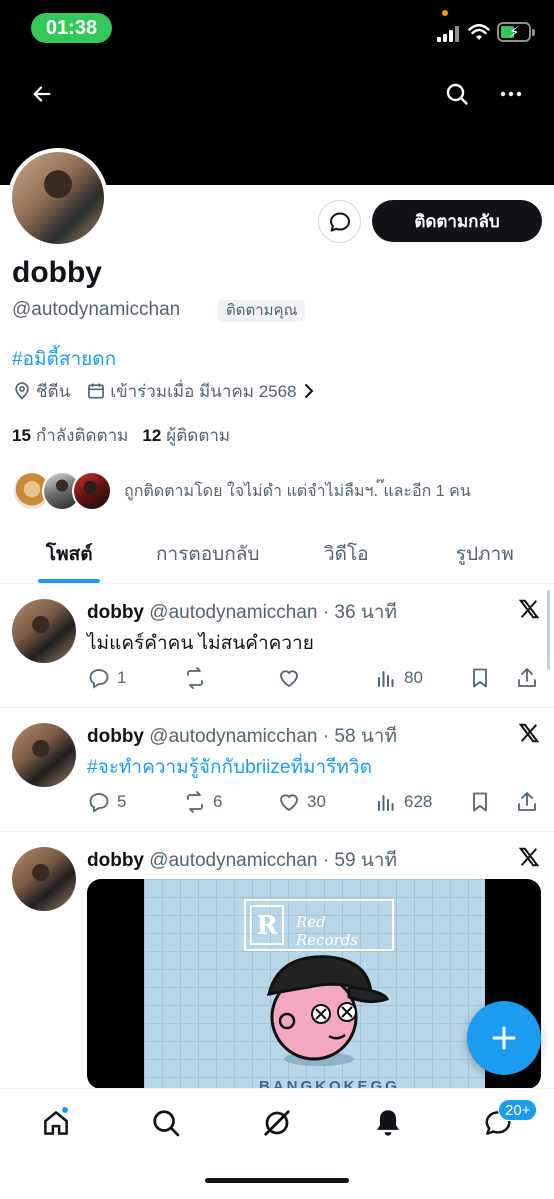  Describe the element at coordinates (65, 1110) in the screenshot. I see `home-unread-dot` at that location.